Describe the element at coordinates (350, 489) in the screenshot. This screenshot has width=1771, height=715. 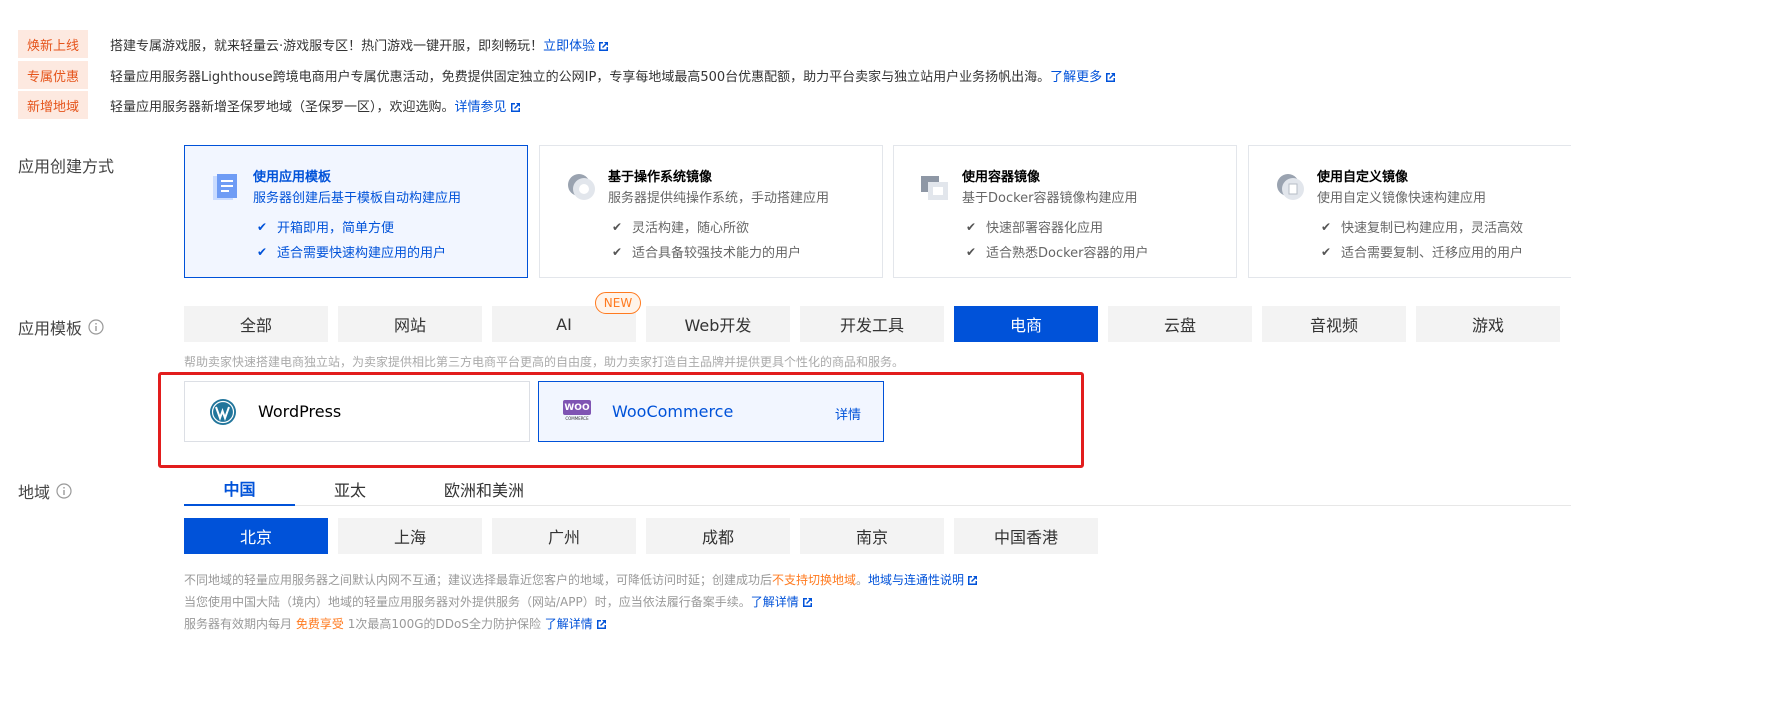
I see `region-tab-asia-pacific: 亚太` at that location.